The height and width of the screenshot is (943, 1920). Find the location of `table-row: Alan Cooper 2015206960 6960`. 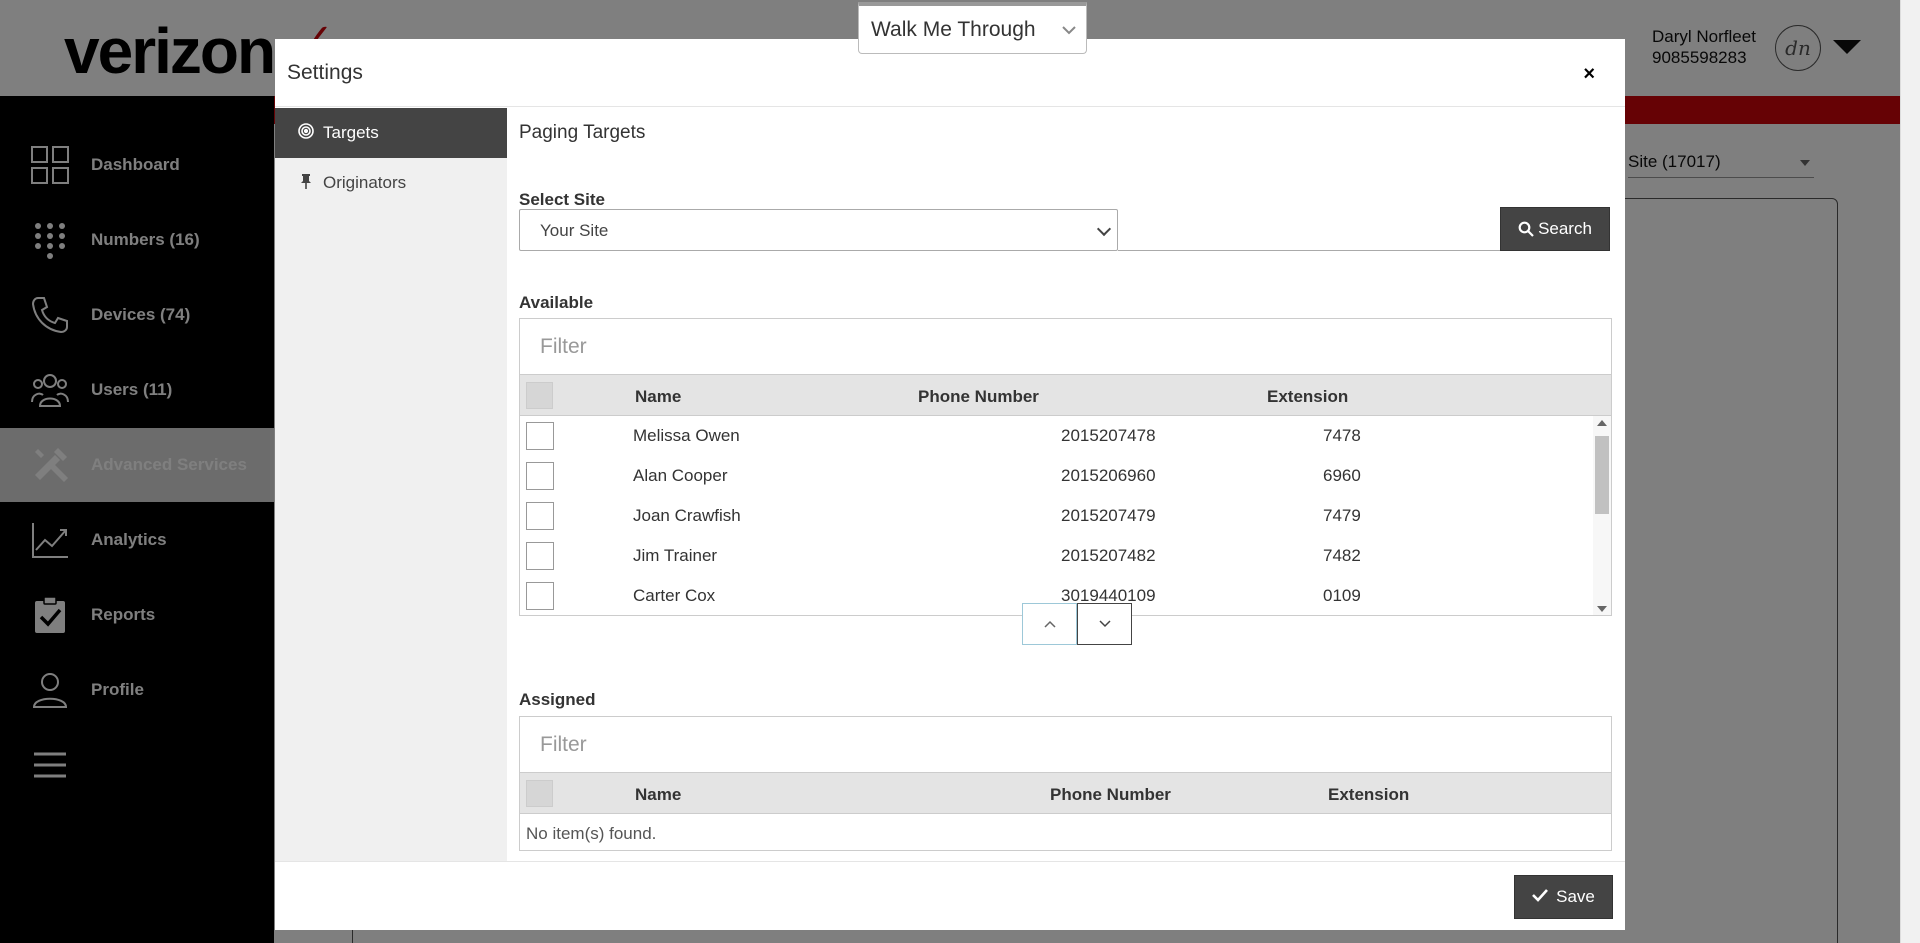

table-row: Alan Cooper 2015206960 6960 is located at coordinates (1057, 476).